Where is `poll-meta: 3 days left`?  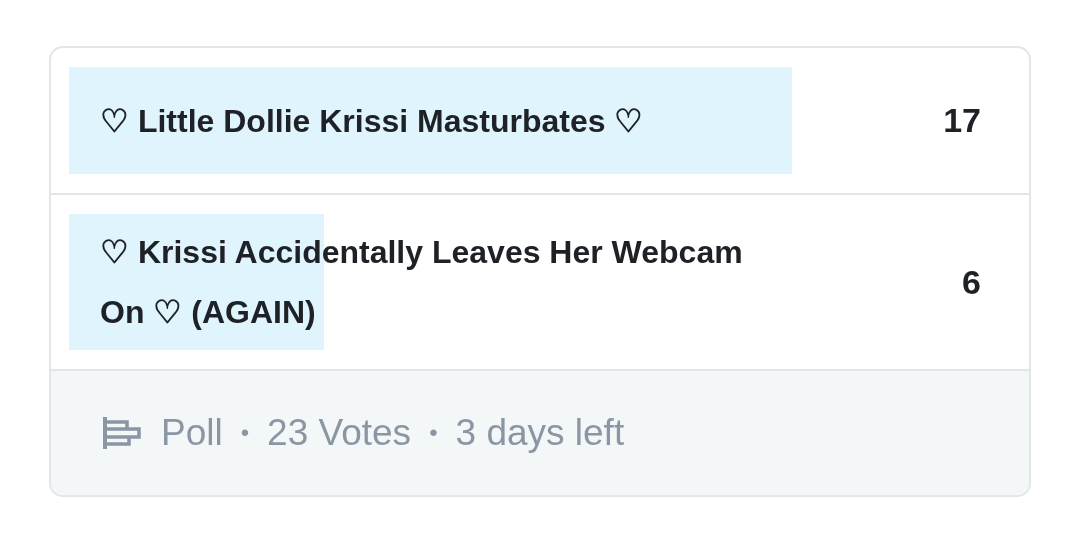
poll-meta: 3 days left is located at coordinates (540, 433).